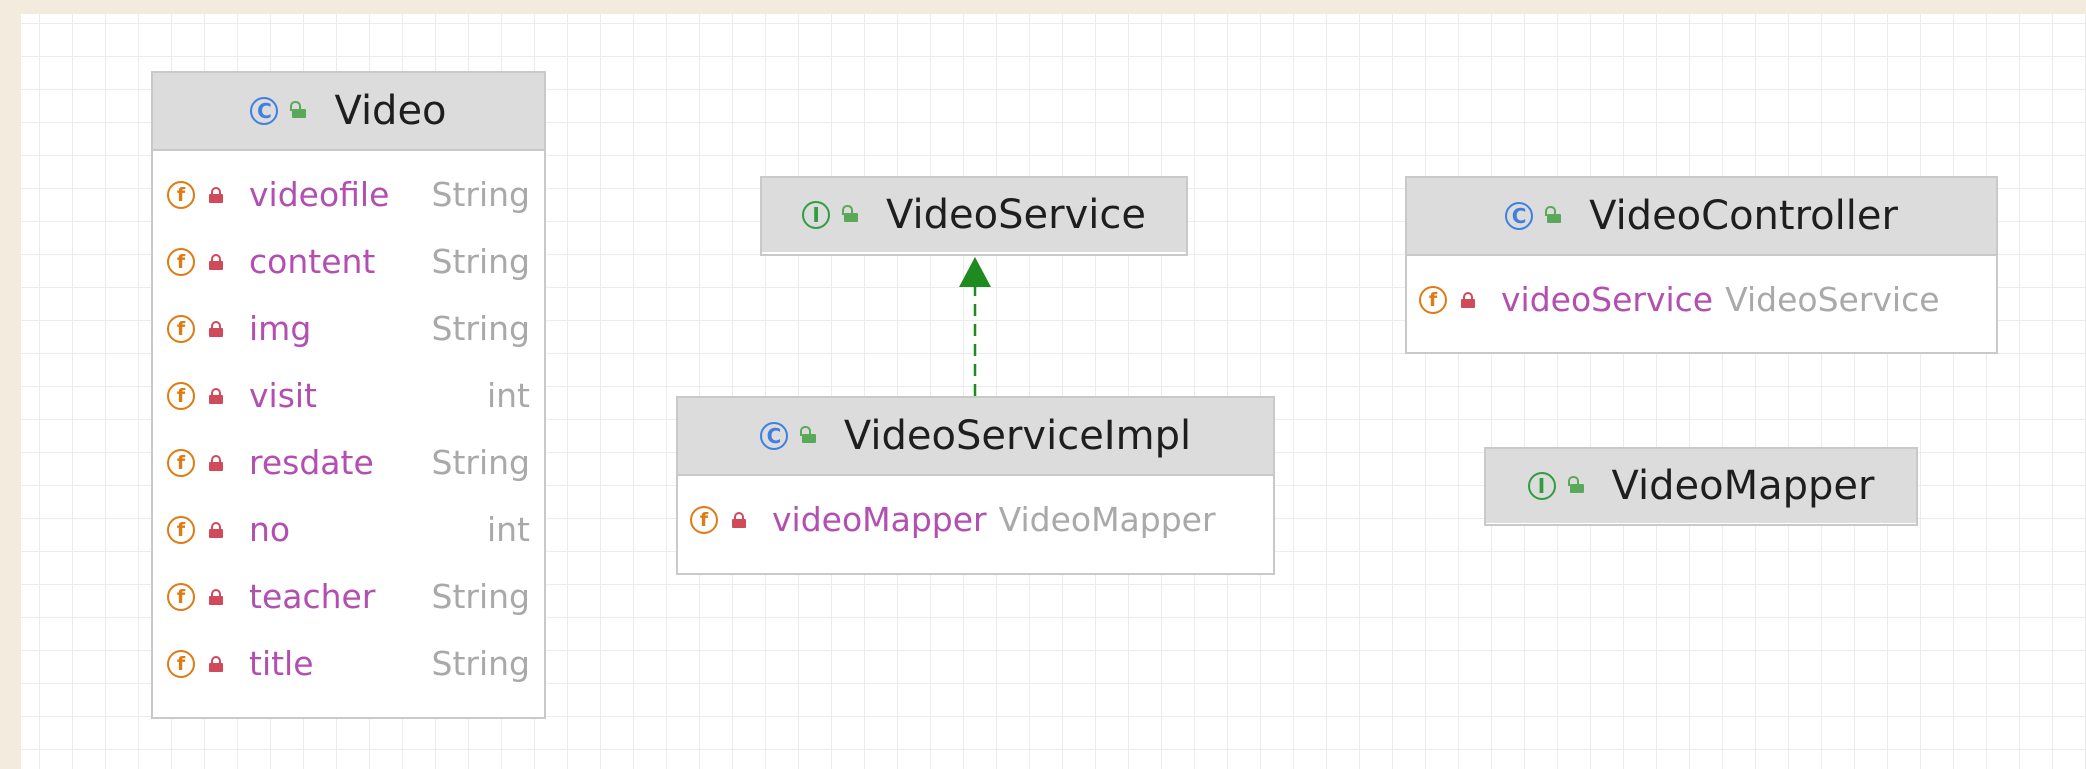 The image size is (2086, 769). What do you see at coordinates (975, 272) in the screenshot?
I see `arrowhead-icon` at bounding box center [975, 272].